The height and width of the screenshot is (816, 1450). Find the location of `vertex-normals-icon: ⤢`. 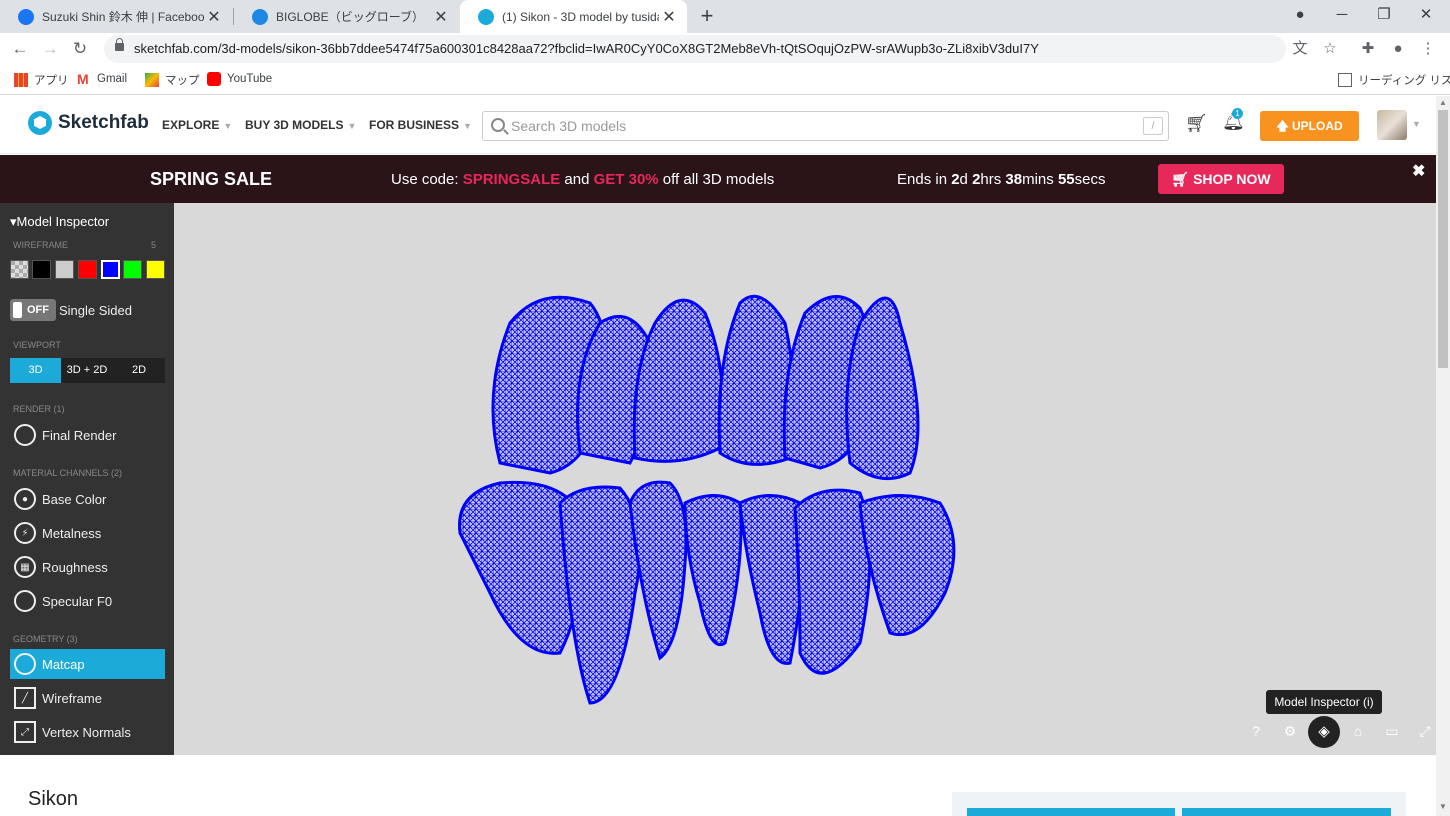

vertex-normals-icon: ⤢ is located at coordinates (25, 732).